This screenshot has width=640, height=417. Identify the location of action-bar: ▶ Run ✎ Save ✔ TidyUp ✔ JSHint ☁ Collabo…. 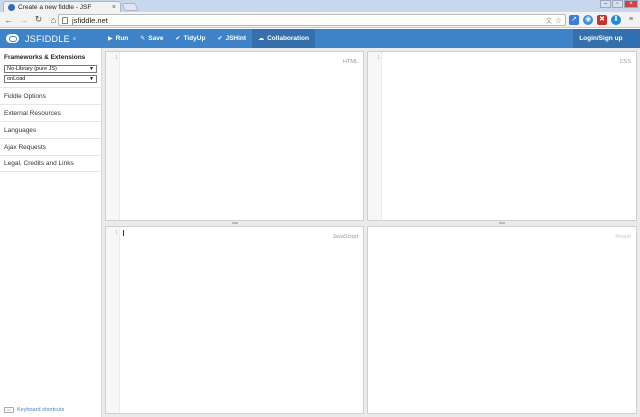
(208, 38).